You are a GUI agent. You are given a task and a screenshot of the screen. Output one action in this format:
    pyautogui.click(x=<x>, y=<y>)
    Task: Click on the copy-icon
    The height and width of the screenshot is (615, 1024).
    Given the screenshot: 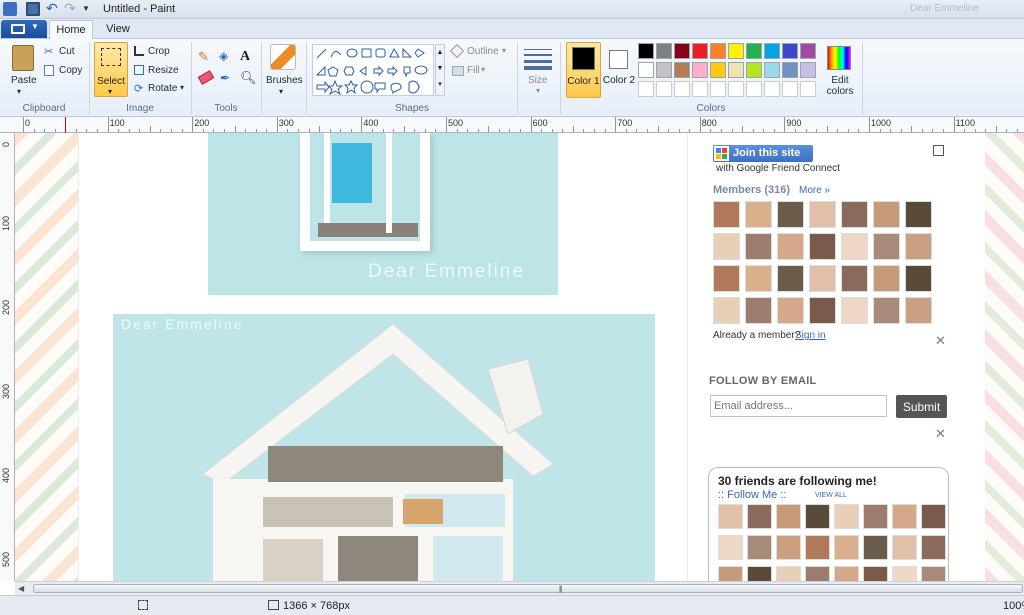 What is the action you would take?
    pyautogui.click(x=49, y=70)
    